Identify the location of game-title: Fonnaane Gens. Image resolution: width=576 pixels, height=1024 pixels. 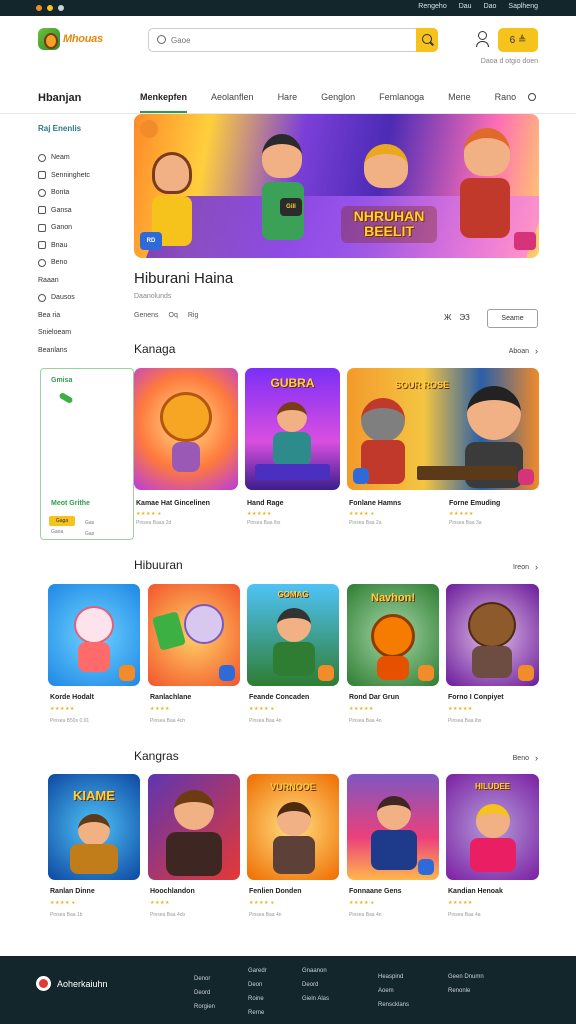
(375, 891).